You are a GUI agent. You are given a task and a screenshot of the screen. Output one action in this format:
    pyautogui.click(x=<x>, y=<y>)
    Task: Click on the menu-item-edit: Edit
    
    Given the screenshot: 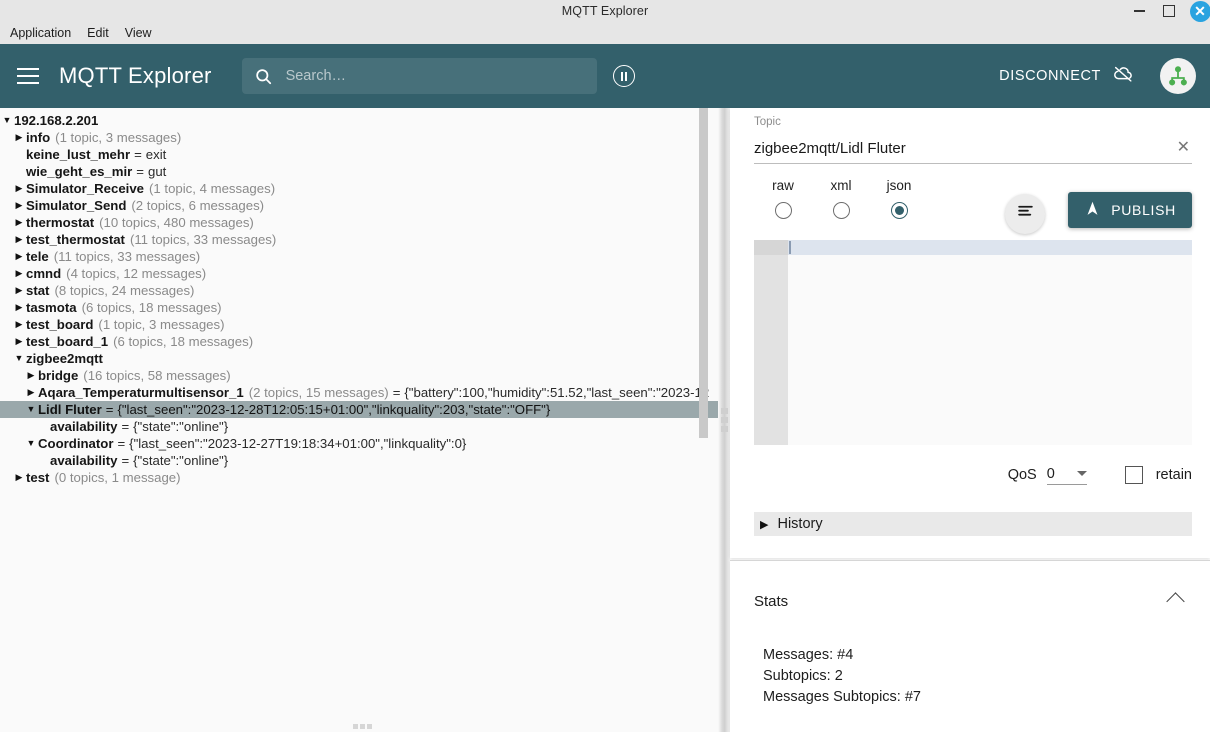 What is the action you would take?
    pyautogui.click(x=98, y=33)
    